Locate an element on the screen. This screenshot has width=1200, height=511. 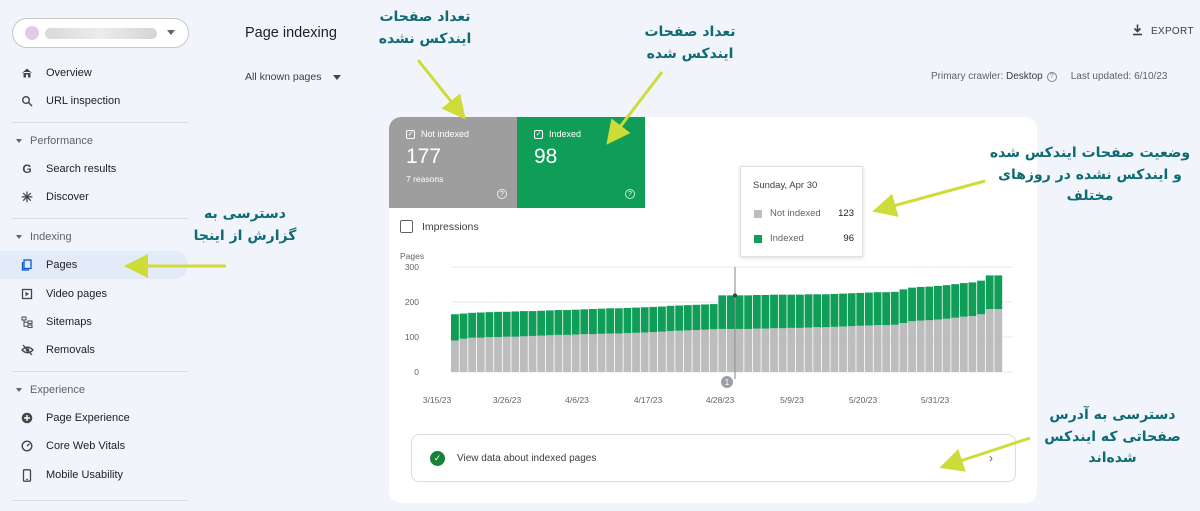
export-button: EXPORT is located at coordinates (1163, 31).